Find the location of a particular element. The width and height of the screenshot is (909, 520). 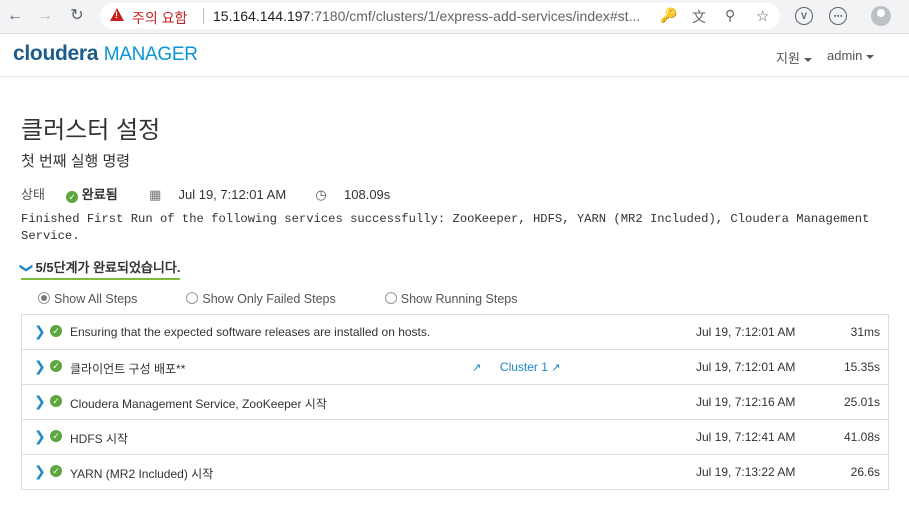

table-row: ❯ ✓ HDFS 시작 Jul 19, 7:12:41 AM 41.08s is located at coordinates (455, 437).